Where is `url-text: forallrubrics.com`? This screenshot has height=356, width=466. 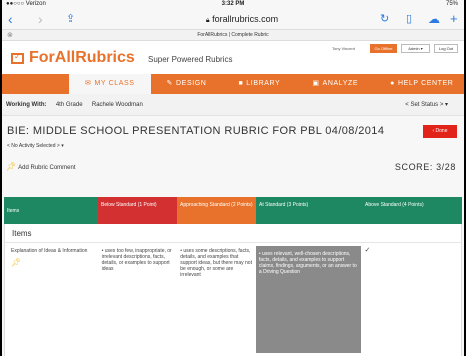 url-text: forallrubrics.com is located at coordinates (245, 19).